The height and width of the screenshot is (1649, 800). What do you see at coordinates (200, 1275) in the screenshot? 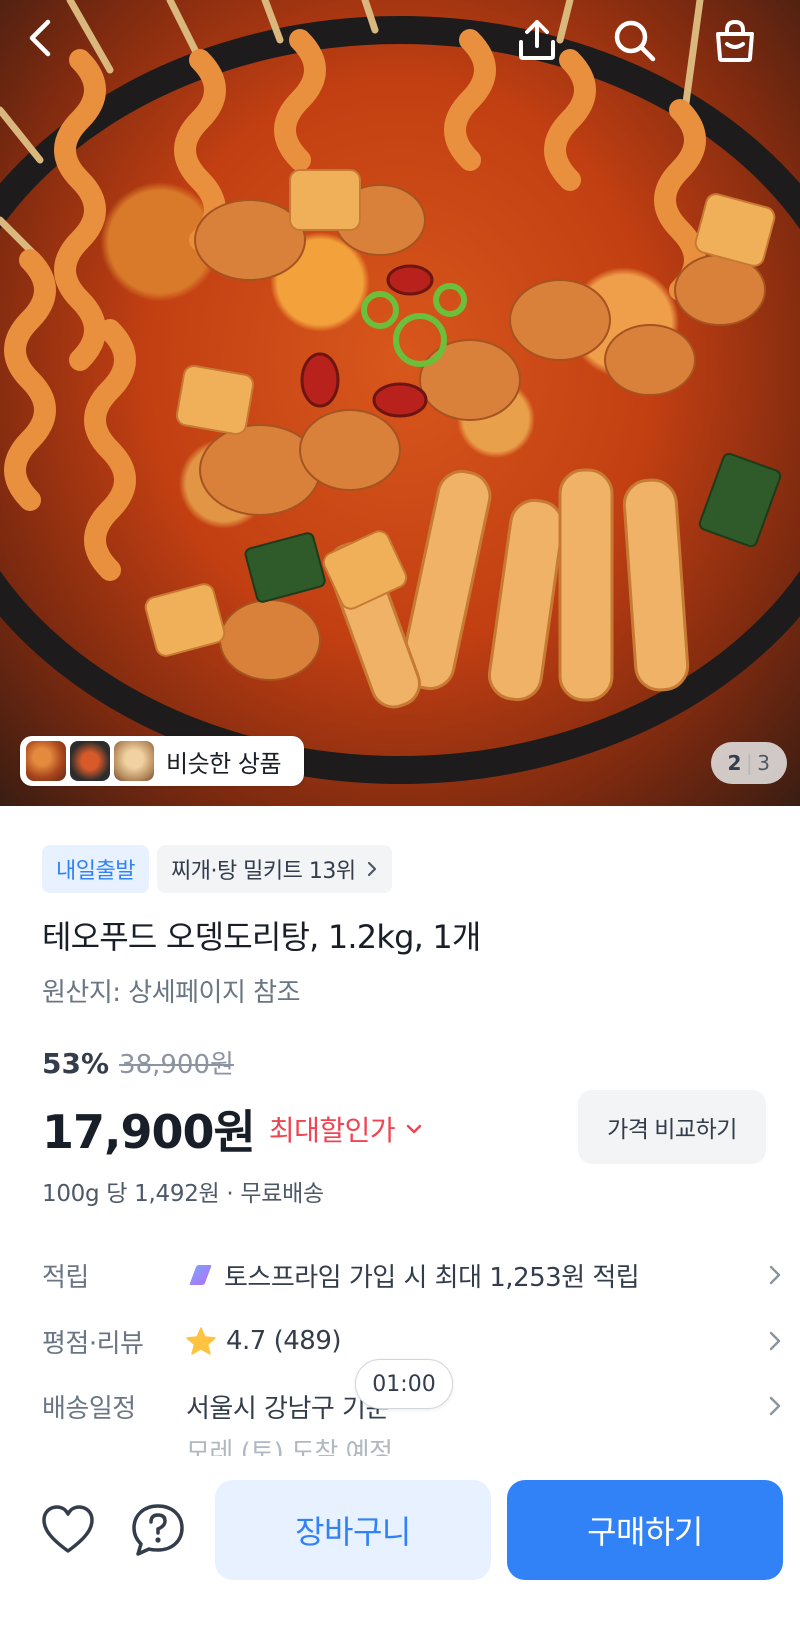
I see `toss-prime-icon` at bounding box center [200, 1275].